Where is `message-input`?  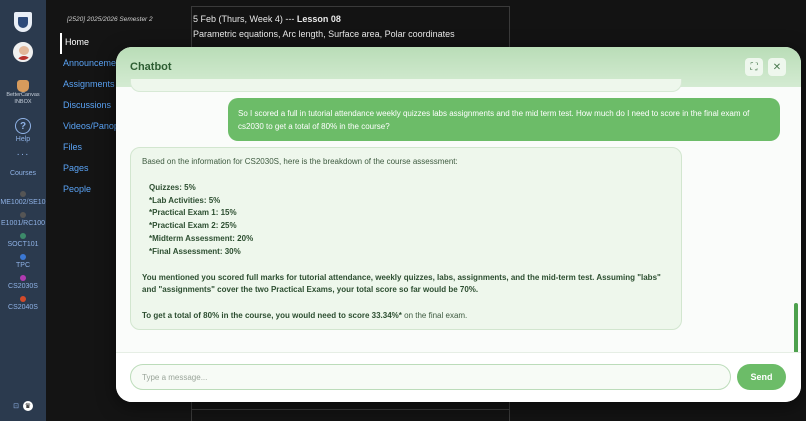 message-input is located at coordinates (430, 377).